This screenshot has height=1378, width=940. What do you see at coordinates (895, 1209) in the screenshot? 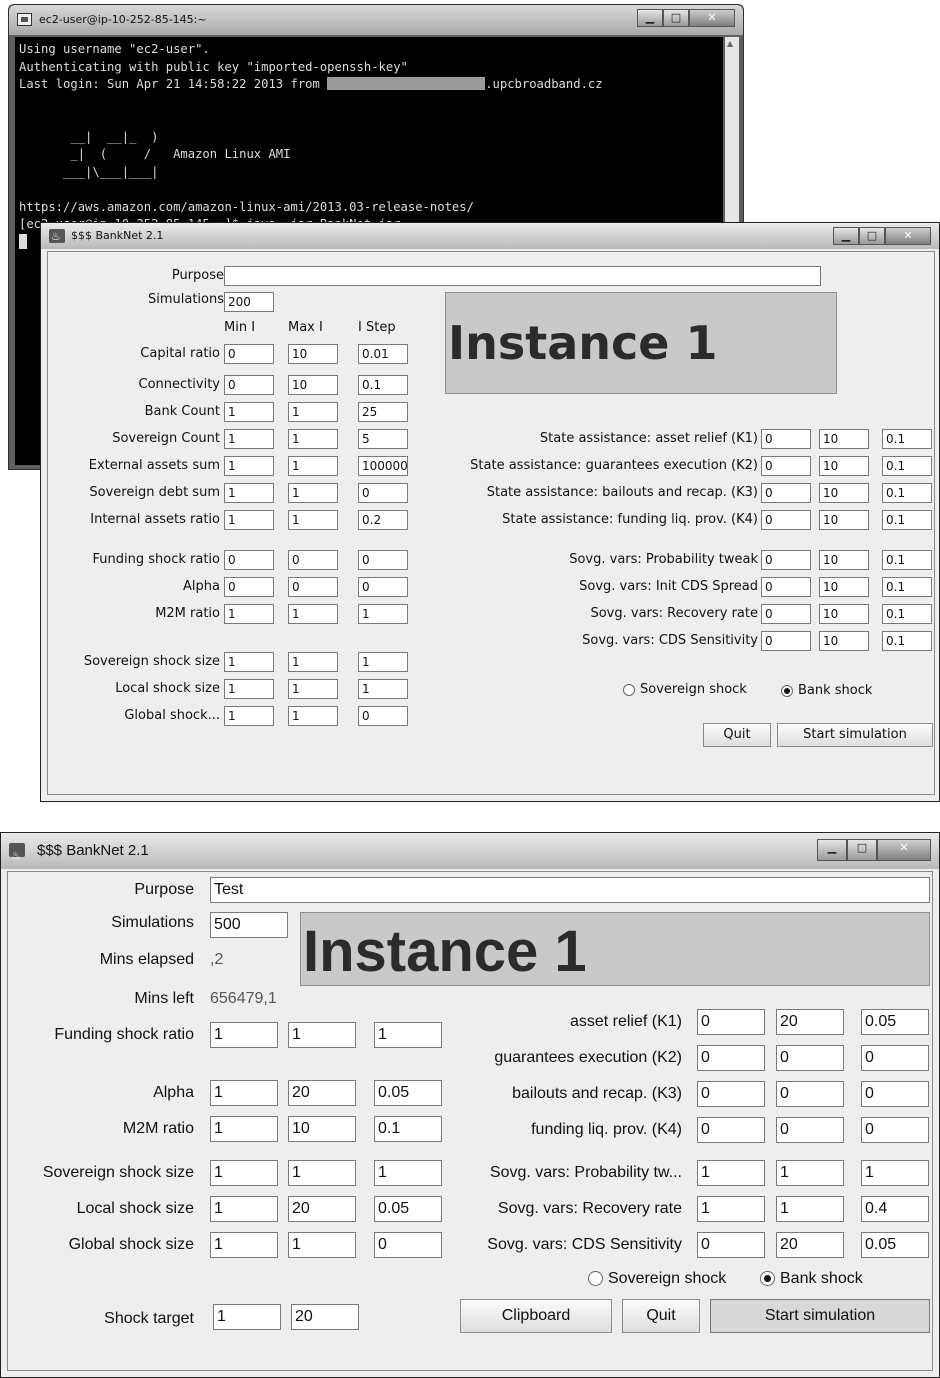
I see `parameter-step-input: 0.4` at bounding box center [895, 1209].